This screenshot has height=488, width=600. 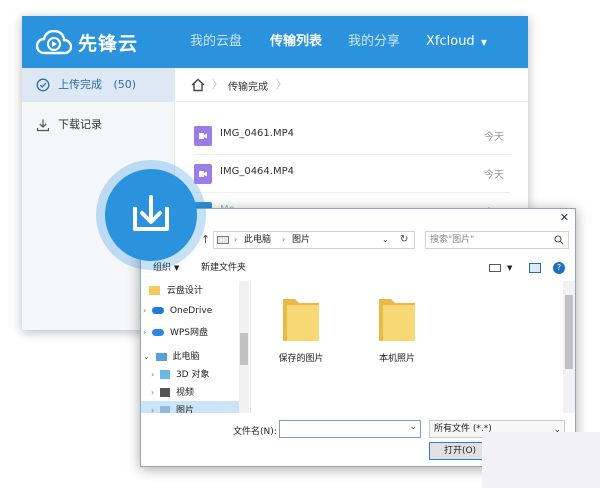 What do you see at coordinates (296, 42) in the screenshot?
I see `nav-transfer-list: 传输列表` at bounding box center [296, 42].